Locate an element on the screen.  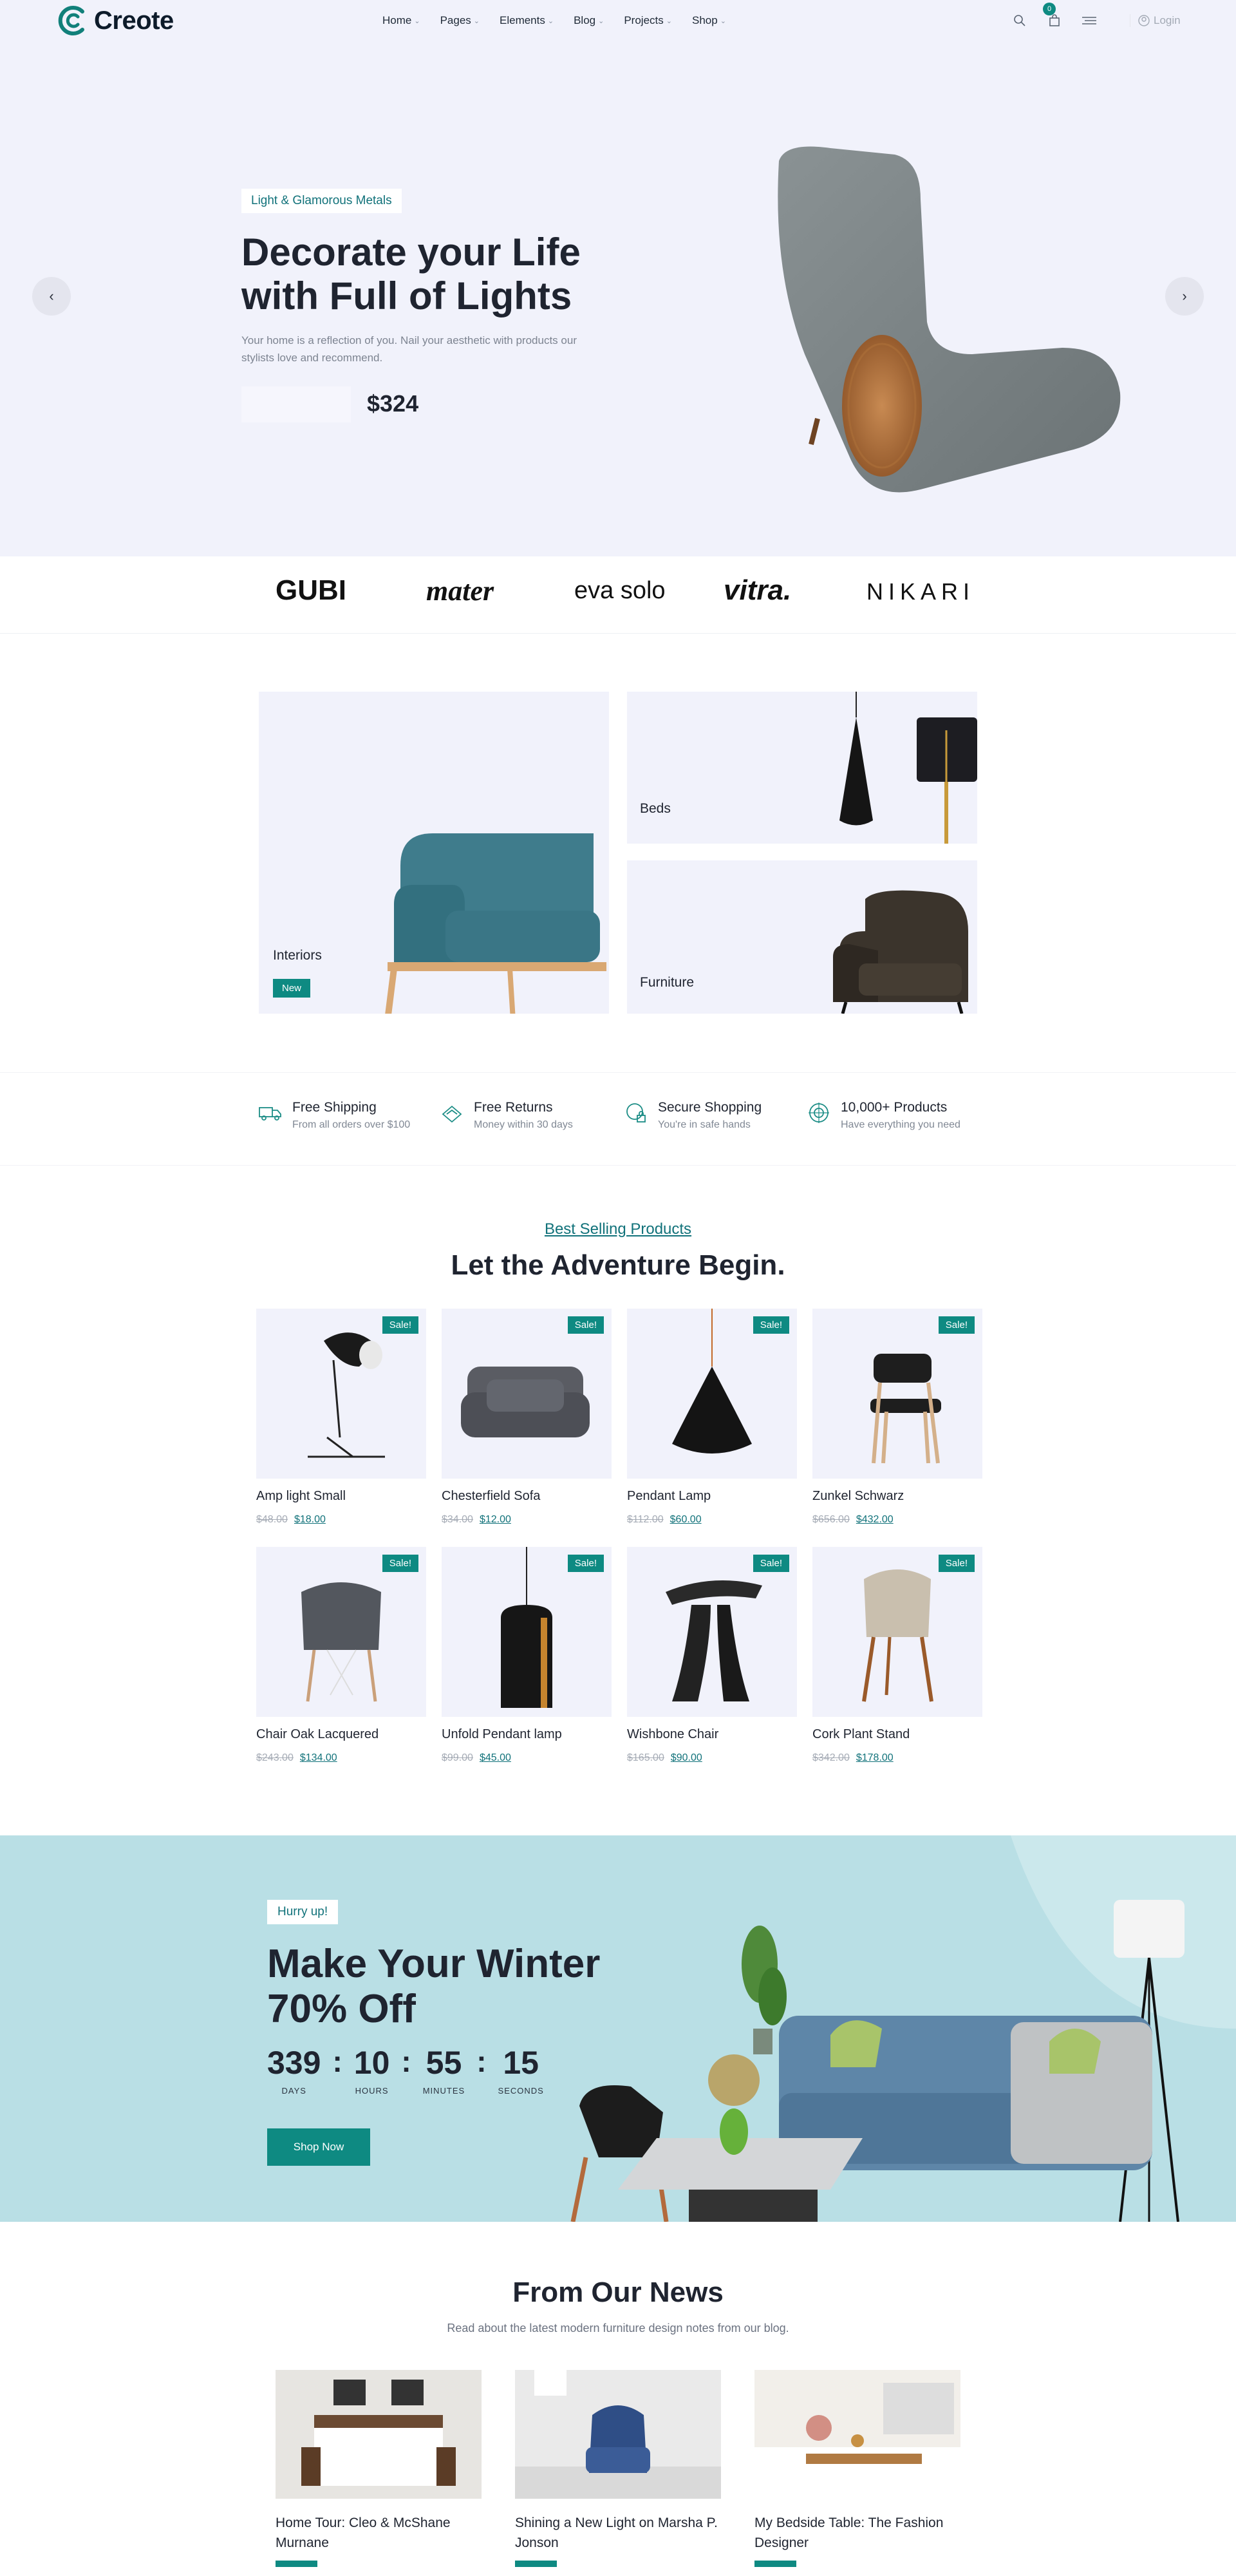
product-card: Sale! Zunkel Schwarz $656.00 $432.00 is located at coordinates (897, 1417).